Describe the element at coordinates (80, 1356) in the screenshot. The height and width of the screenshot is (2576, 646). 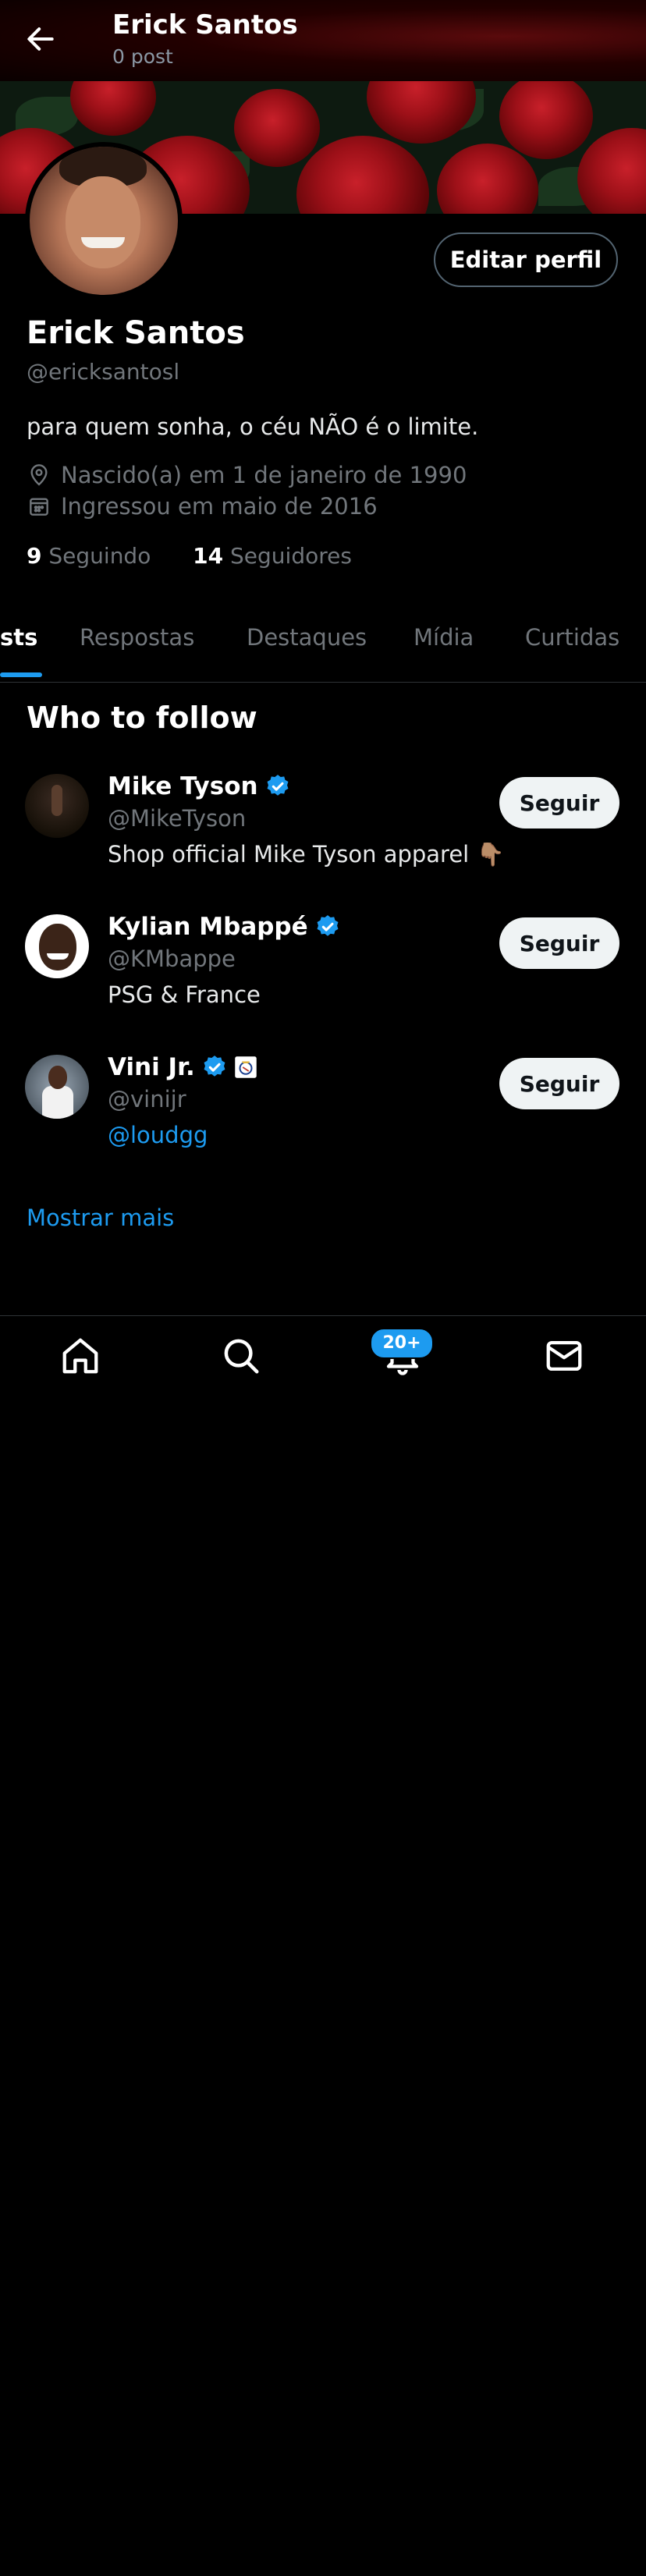
I see `home-icon` at that location.